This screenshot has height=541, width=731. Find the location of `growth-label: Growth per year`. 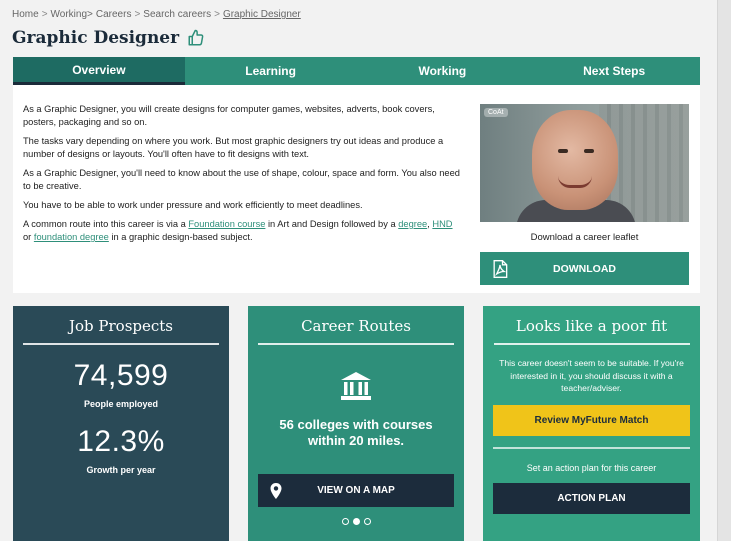

growth-label: Growth per year is located at coordinates (121, 470).